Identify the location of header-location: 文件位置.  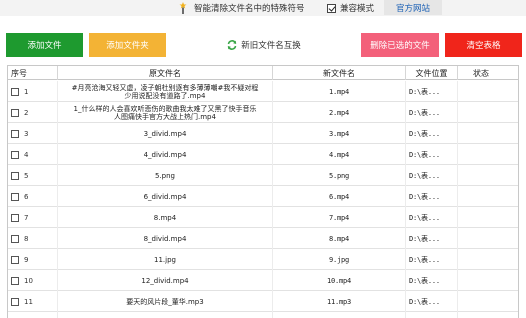
(432, 73).